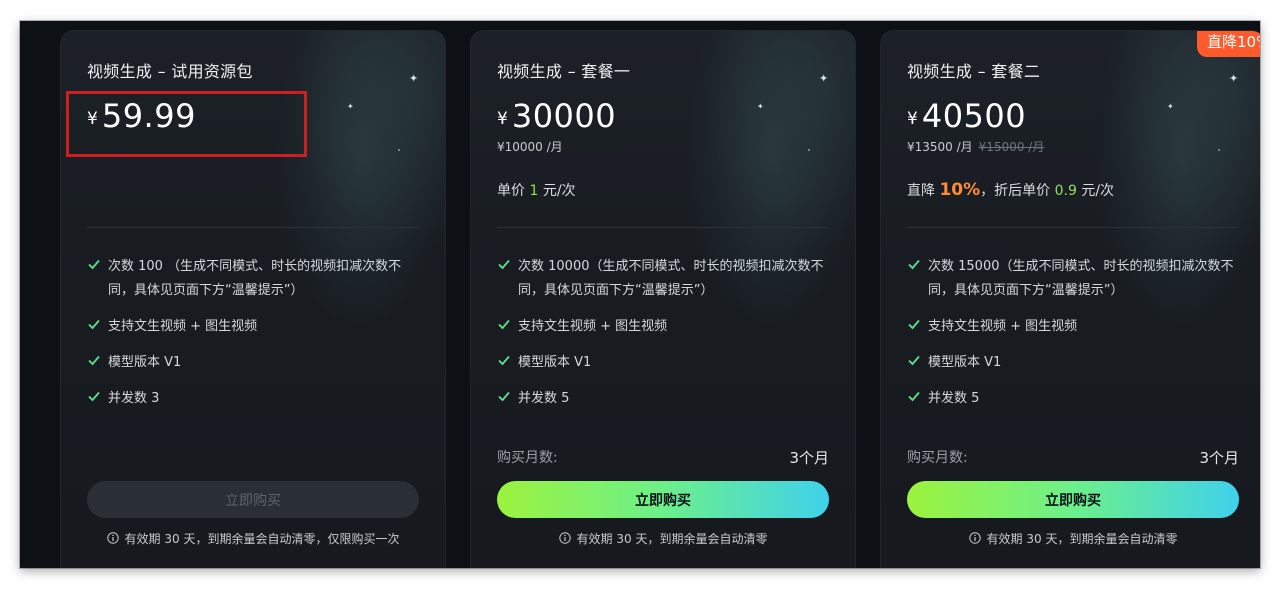 This screenshot has height=589, width=1280. Describe the element at coordinates (170, 71) in the screenshot. I see `plan-title: 视频生成 – 试用资源包` at that location.